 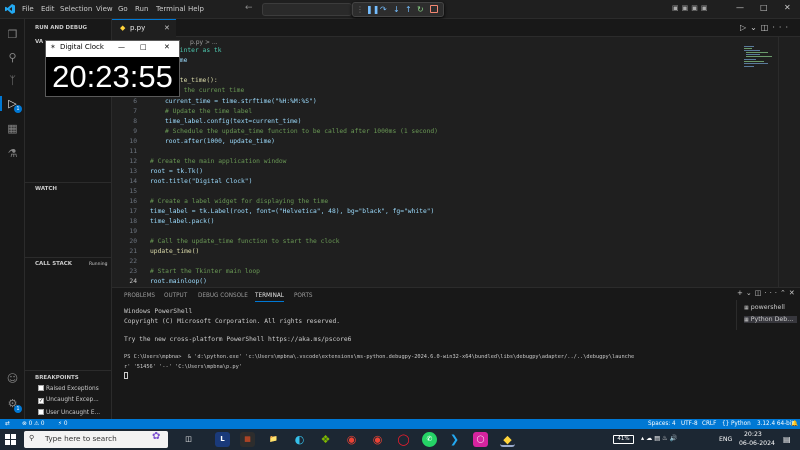 I want to click on app-green-icon: ❖, so click(x=325, y=439).